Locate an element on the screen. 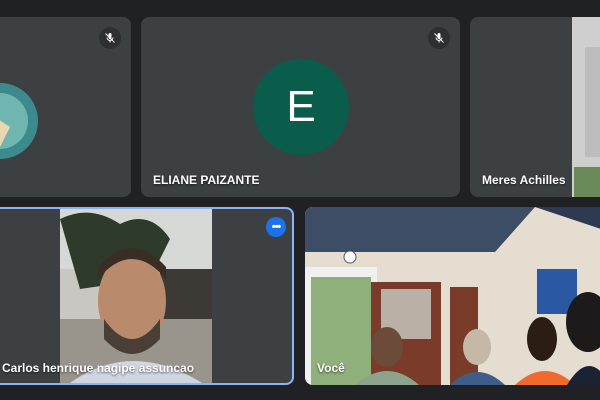 Image resolution: width=600 pixels, height=400 pixels. participant-video-meres is located at coordinates (535, 107).